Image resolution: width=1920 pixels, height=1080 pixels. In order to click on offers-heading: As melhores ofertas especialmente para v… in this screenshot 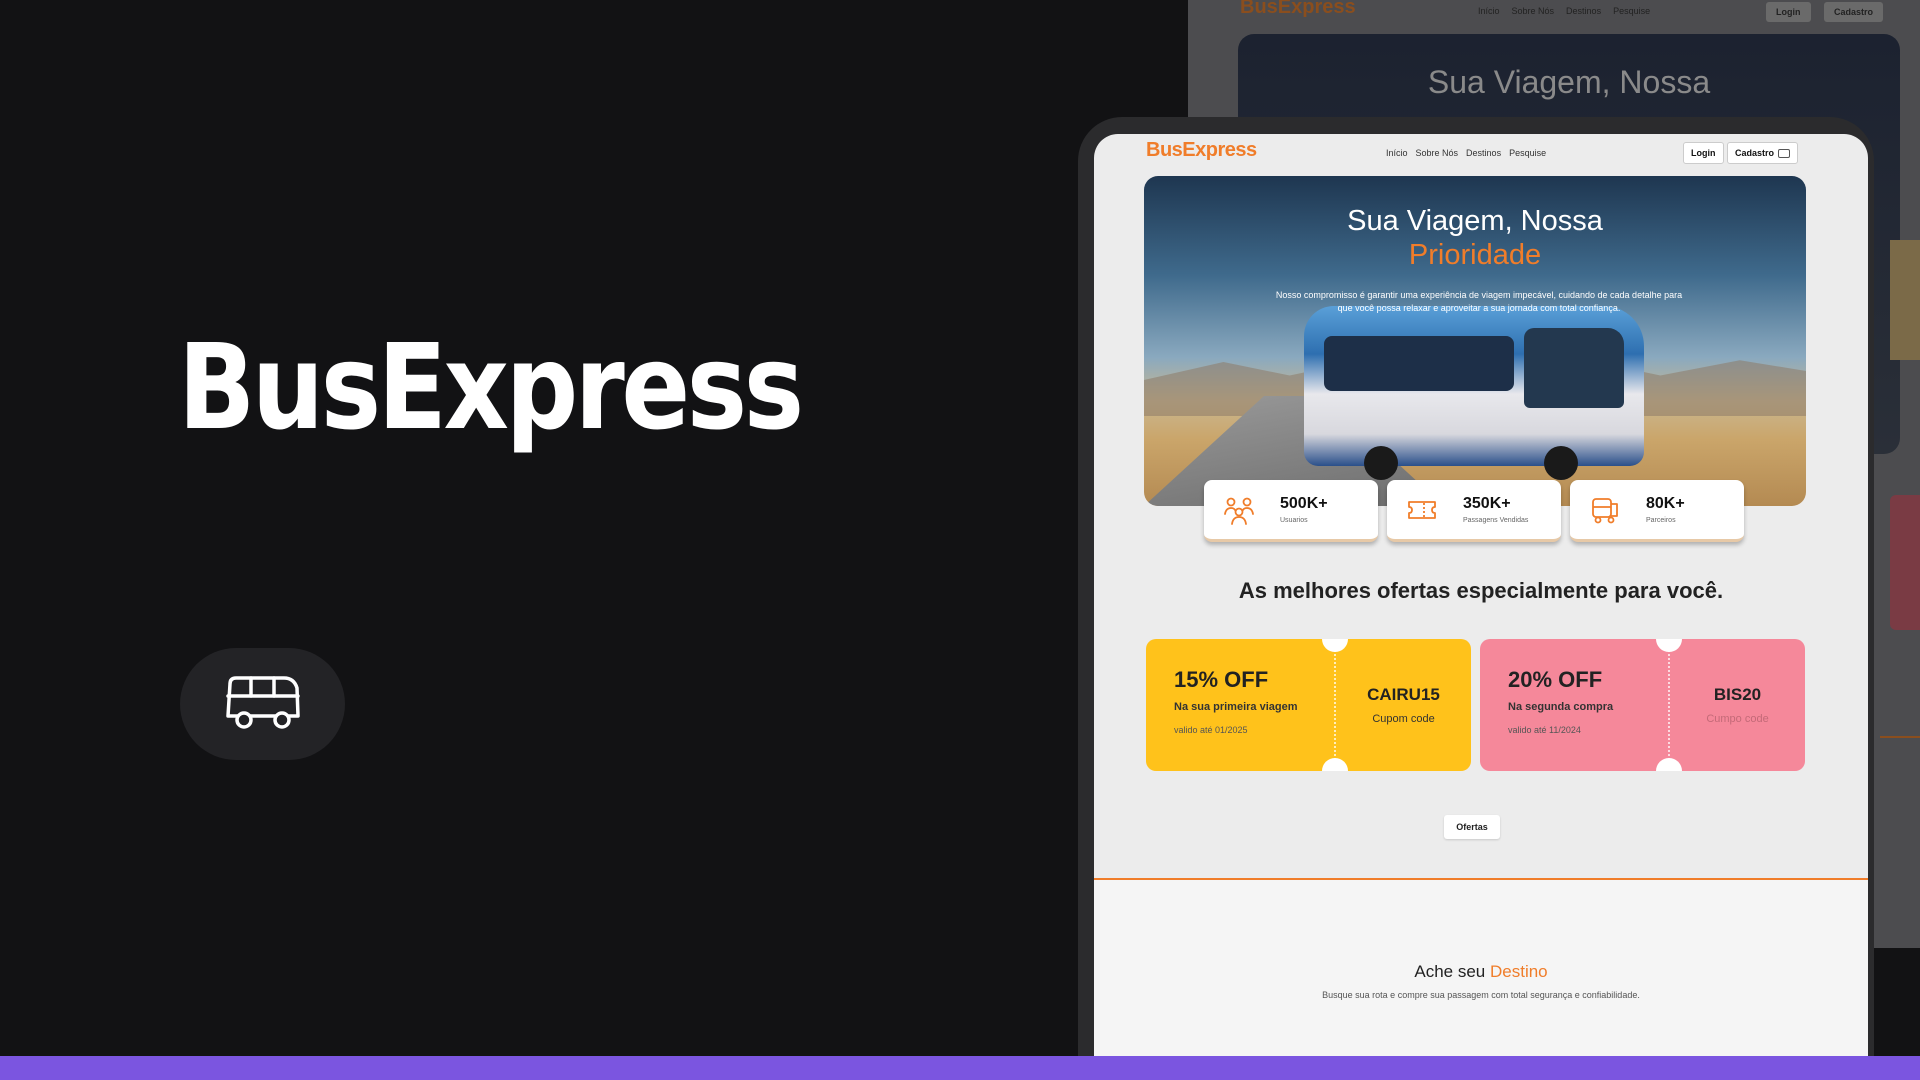, I will do `click(1481, 590)`.